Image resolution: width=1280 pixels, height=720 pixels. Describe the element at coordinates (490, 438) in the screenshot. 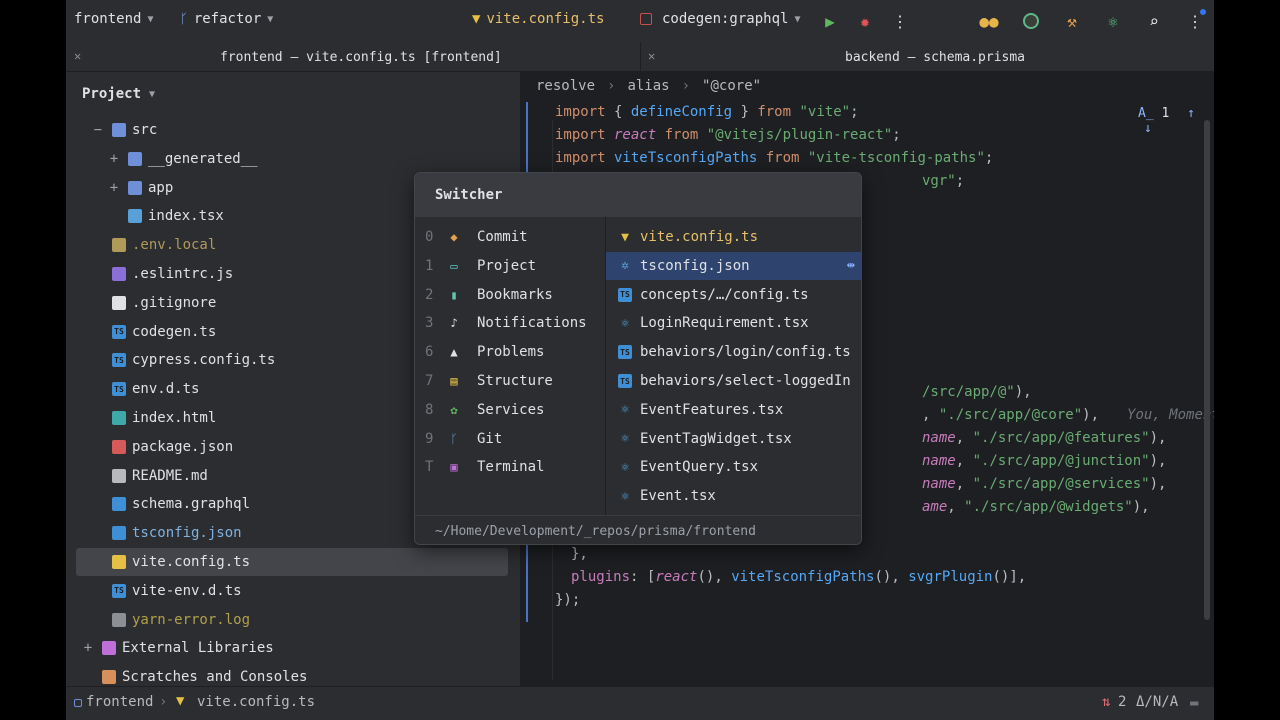

I see `tool-window-label: Git` at that location.